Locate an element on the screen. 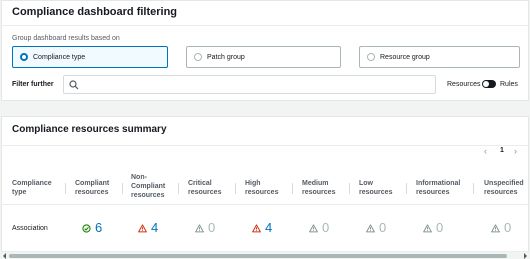 The width and height of the screenshot is (530, 259). radio-compliance-type: Compliance type is located at coordinates (90, 57).